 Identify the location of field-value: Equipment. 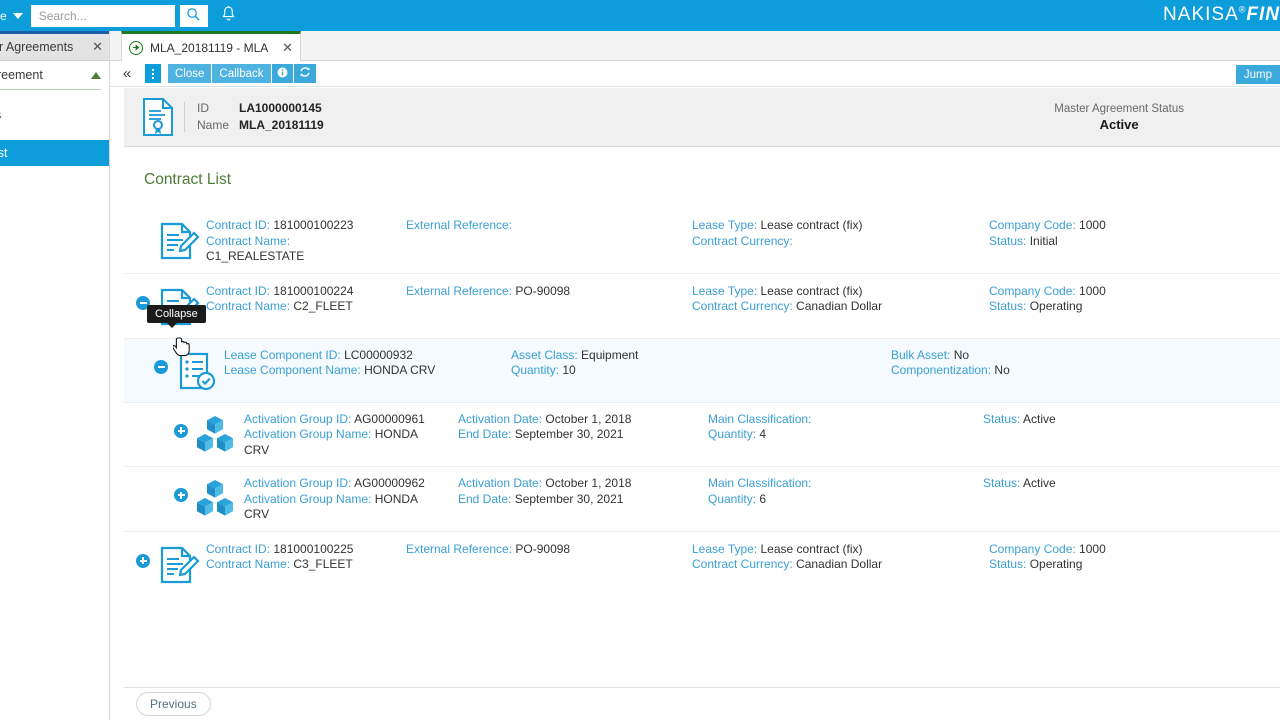
(608, 354).